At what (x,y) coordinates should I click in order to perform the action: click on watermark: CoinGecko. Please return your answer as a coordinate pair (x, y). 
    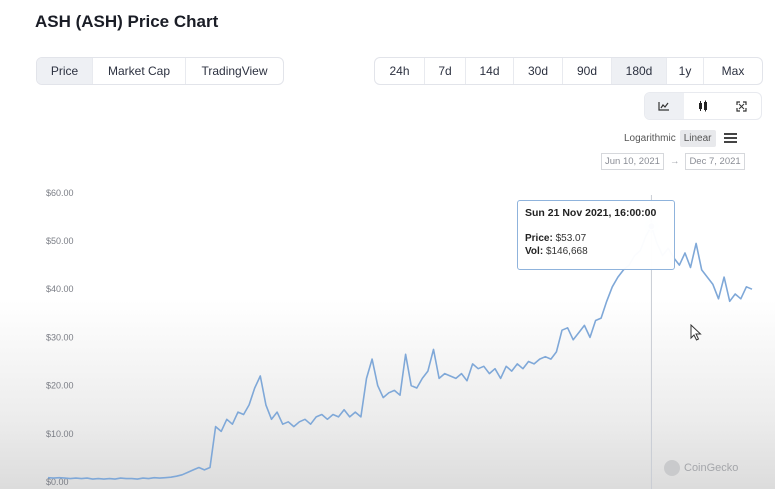
    Looking at the image, I should click on (701, 468).